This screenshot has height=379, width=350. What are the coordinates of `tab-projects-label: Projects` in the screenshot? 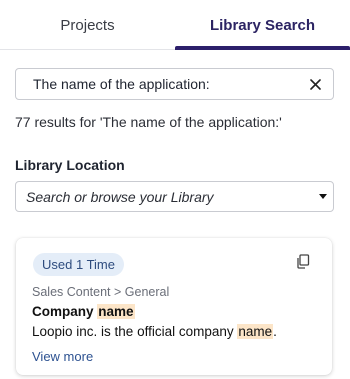 It's located at (87, 25).